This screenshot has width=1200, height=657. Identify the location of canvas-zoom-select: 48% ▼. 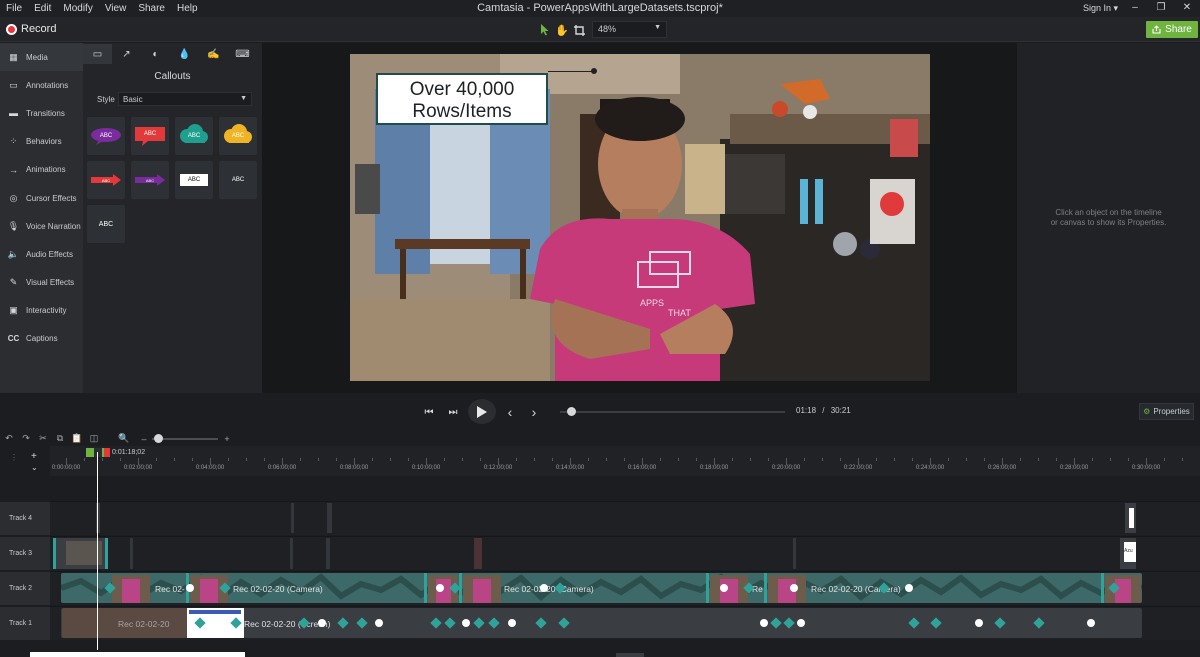
(629, 29).